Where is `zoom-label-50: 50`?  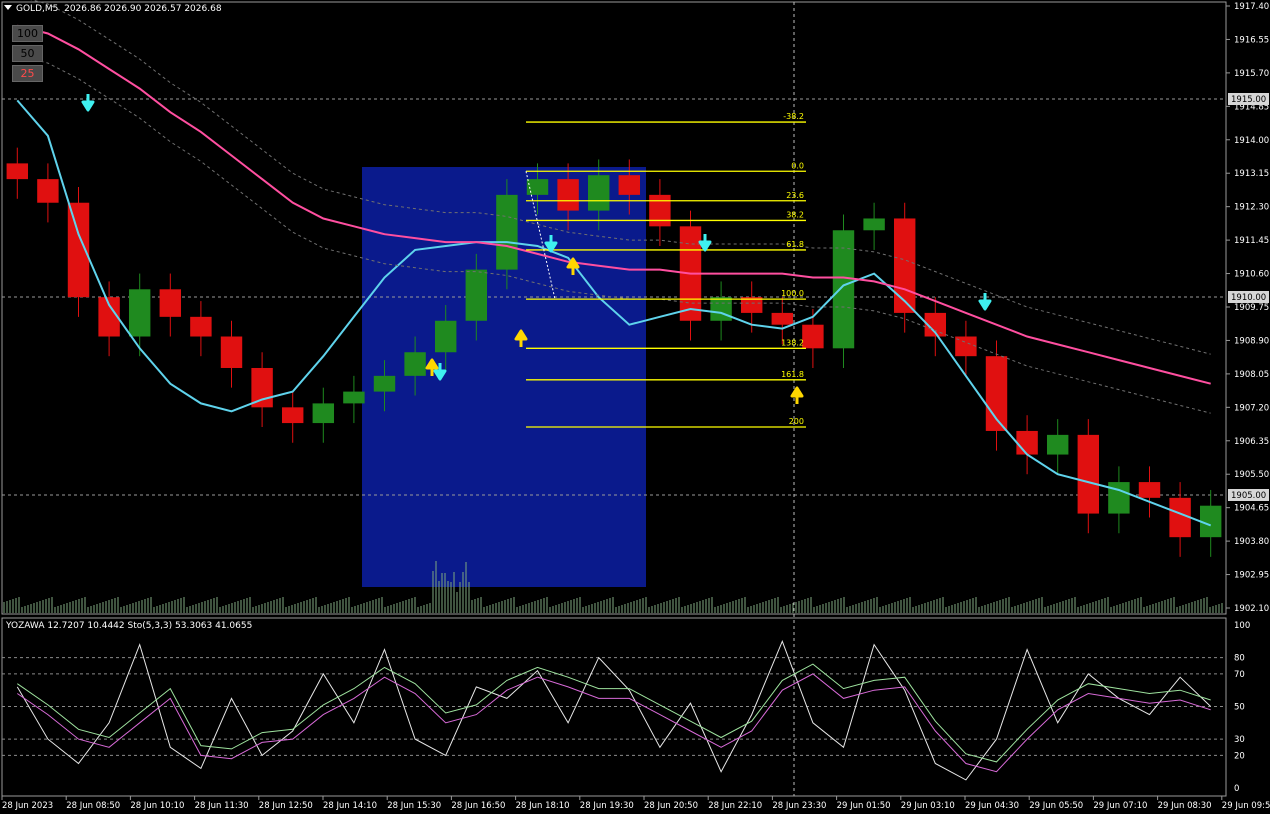 zoom-label-50: 50 is located at coordinates (27, 53).